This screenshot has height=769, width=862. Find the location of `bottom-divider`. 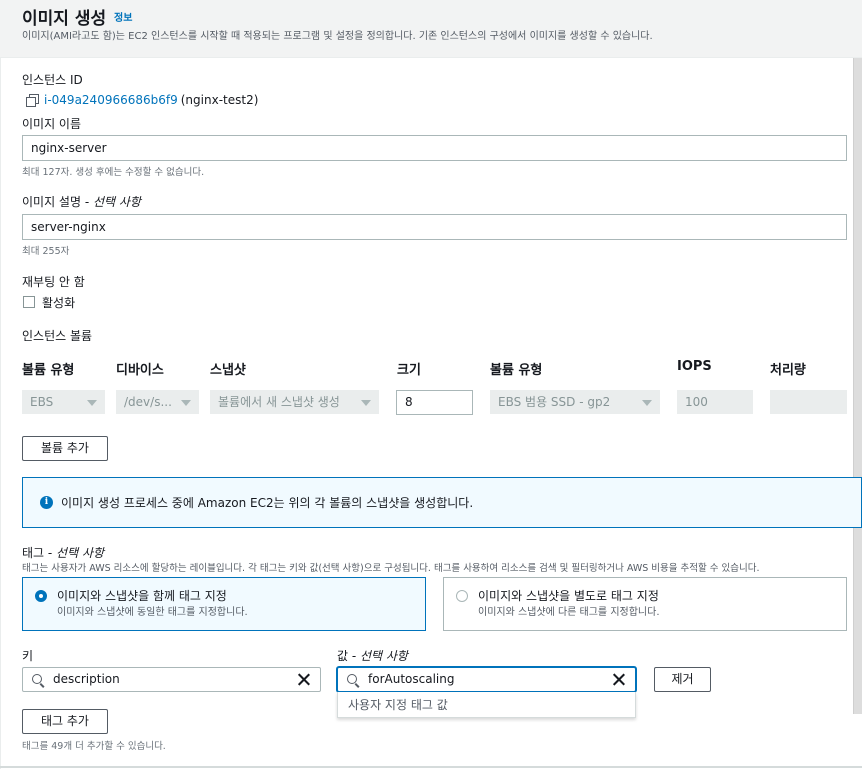

bottom-divider is located at coordinates (431, 767).